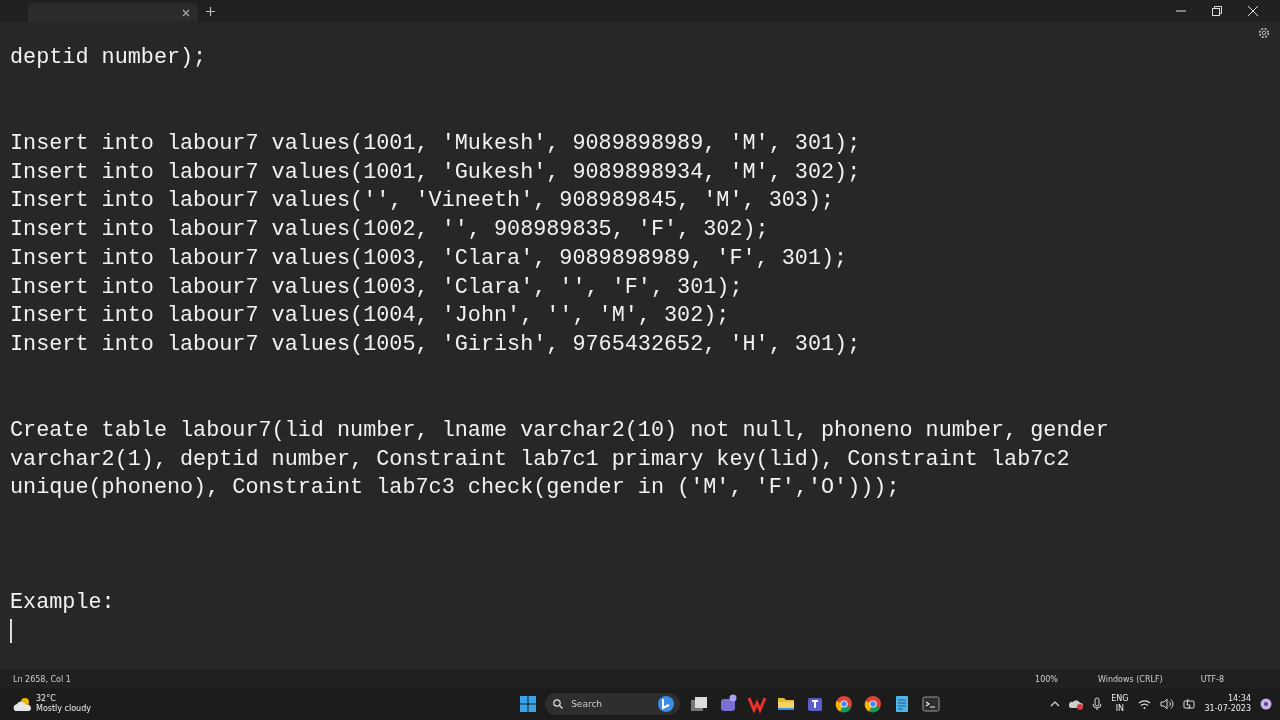 This screenshot has height=720, width=1280. I want to click on weather-condition: Mostly cloudy, so click(63, 709).